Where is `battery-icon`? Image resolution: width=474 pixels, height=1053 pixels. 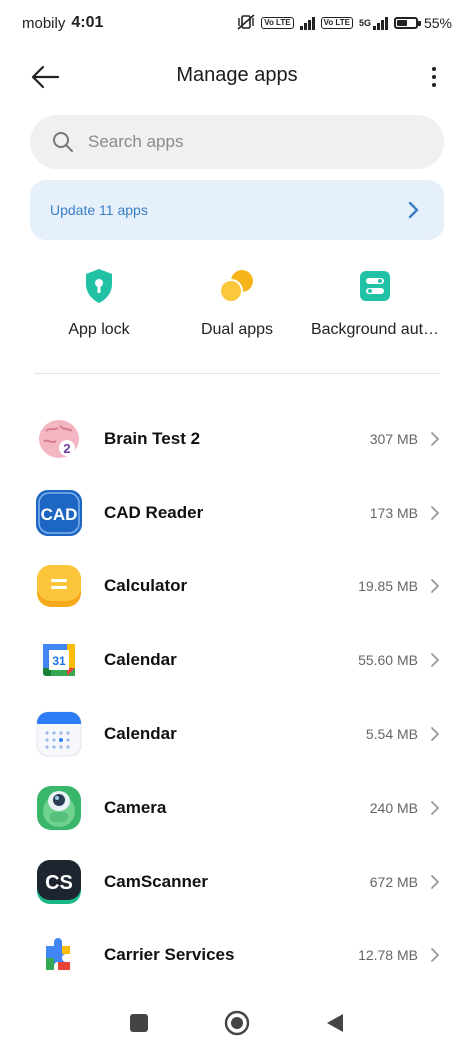
battery-icon is located at coordinates (407, 23).